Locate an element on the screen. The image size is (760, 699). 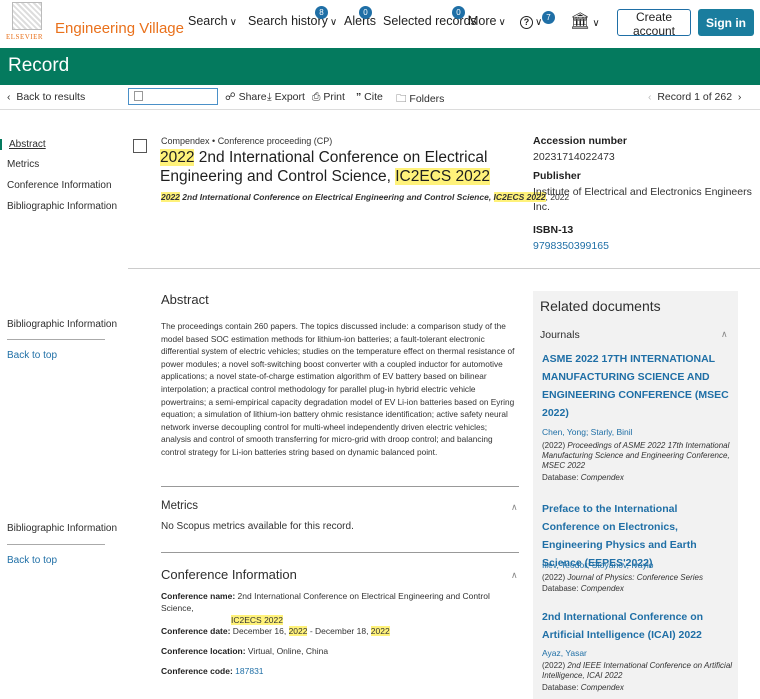
select-record-checkbox is located at coordinates (140, 146).